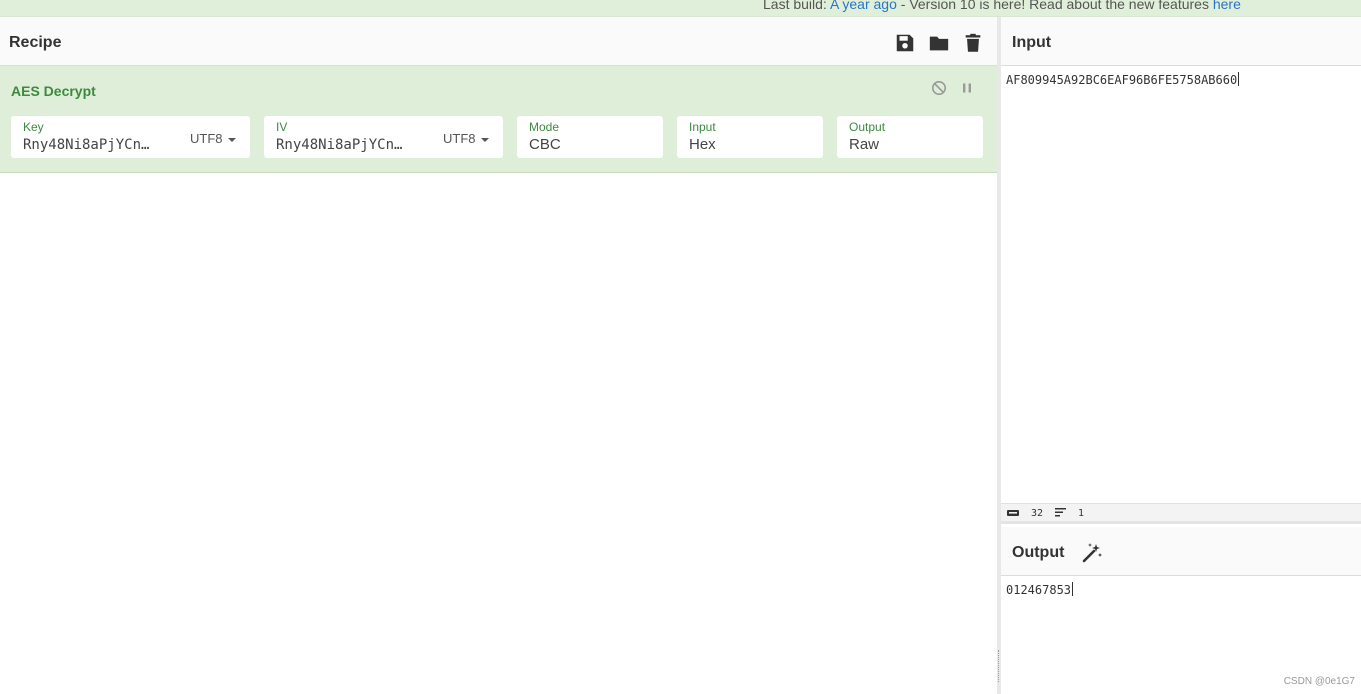  Describe the element at coordinates (1038, 552) in the screenshot. I see `output-title: Output` at that location.